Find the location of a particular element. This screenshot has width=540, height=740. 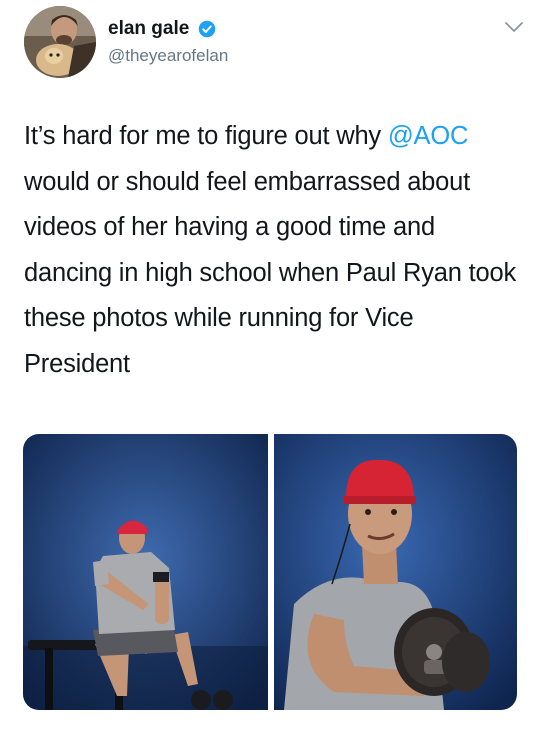

handle: @theyearofelan is located at coordinates (168, 56).